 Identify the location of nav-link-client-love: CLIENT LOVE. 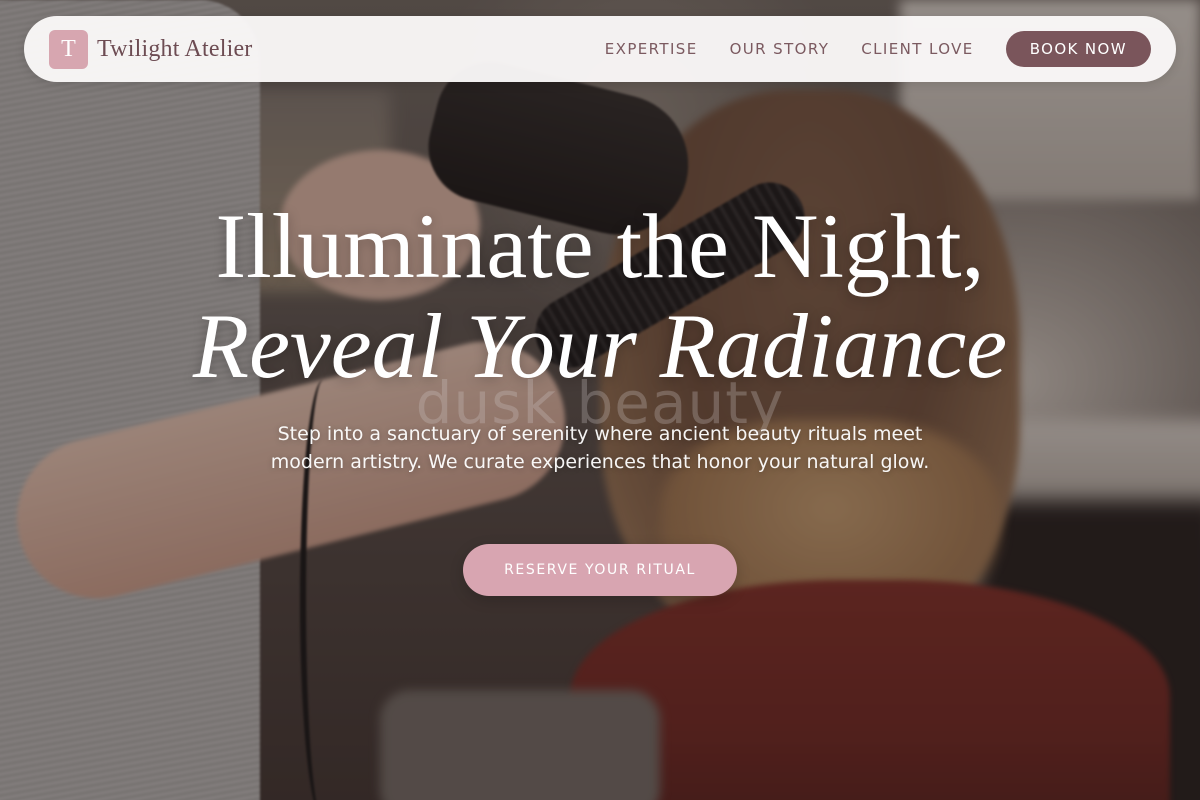
(917, 49).